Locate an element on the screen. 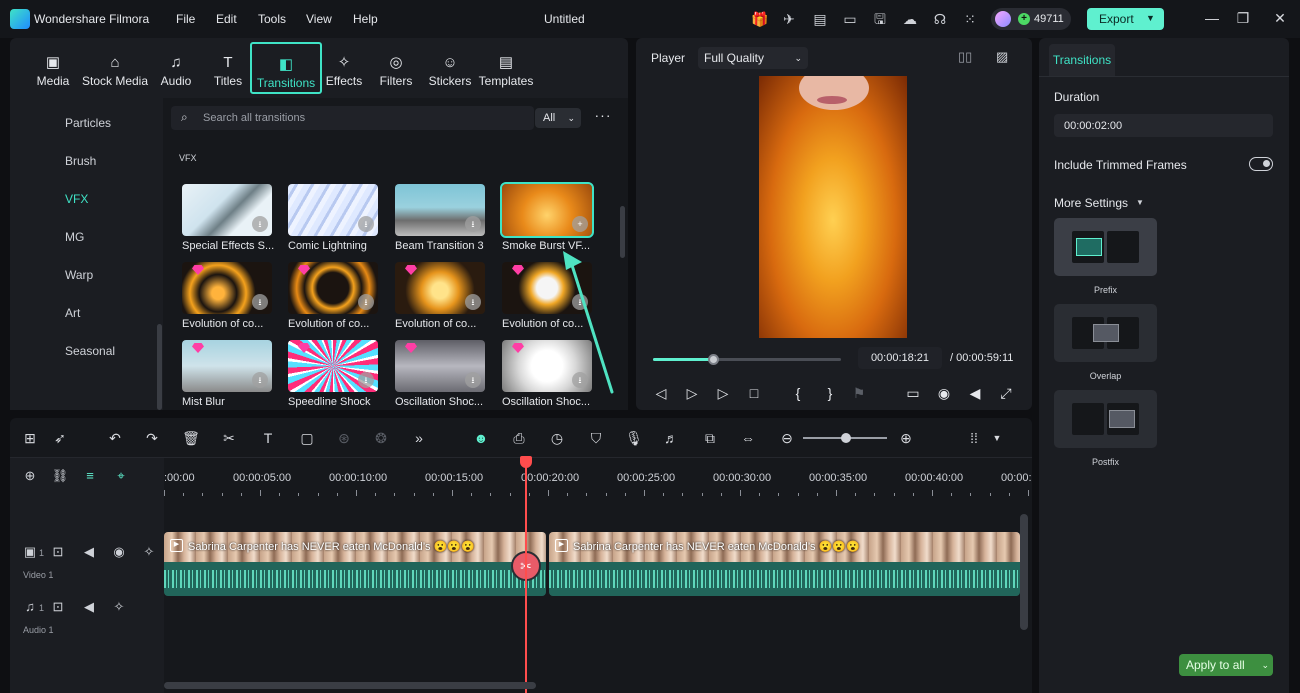  tab-audio: ♫ Audio is located at coordinates (176, 68).